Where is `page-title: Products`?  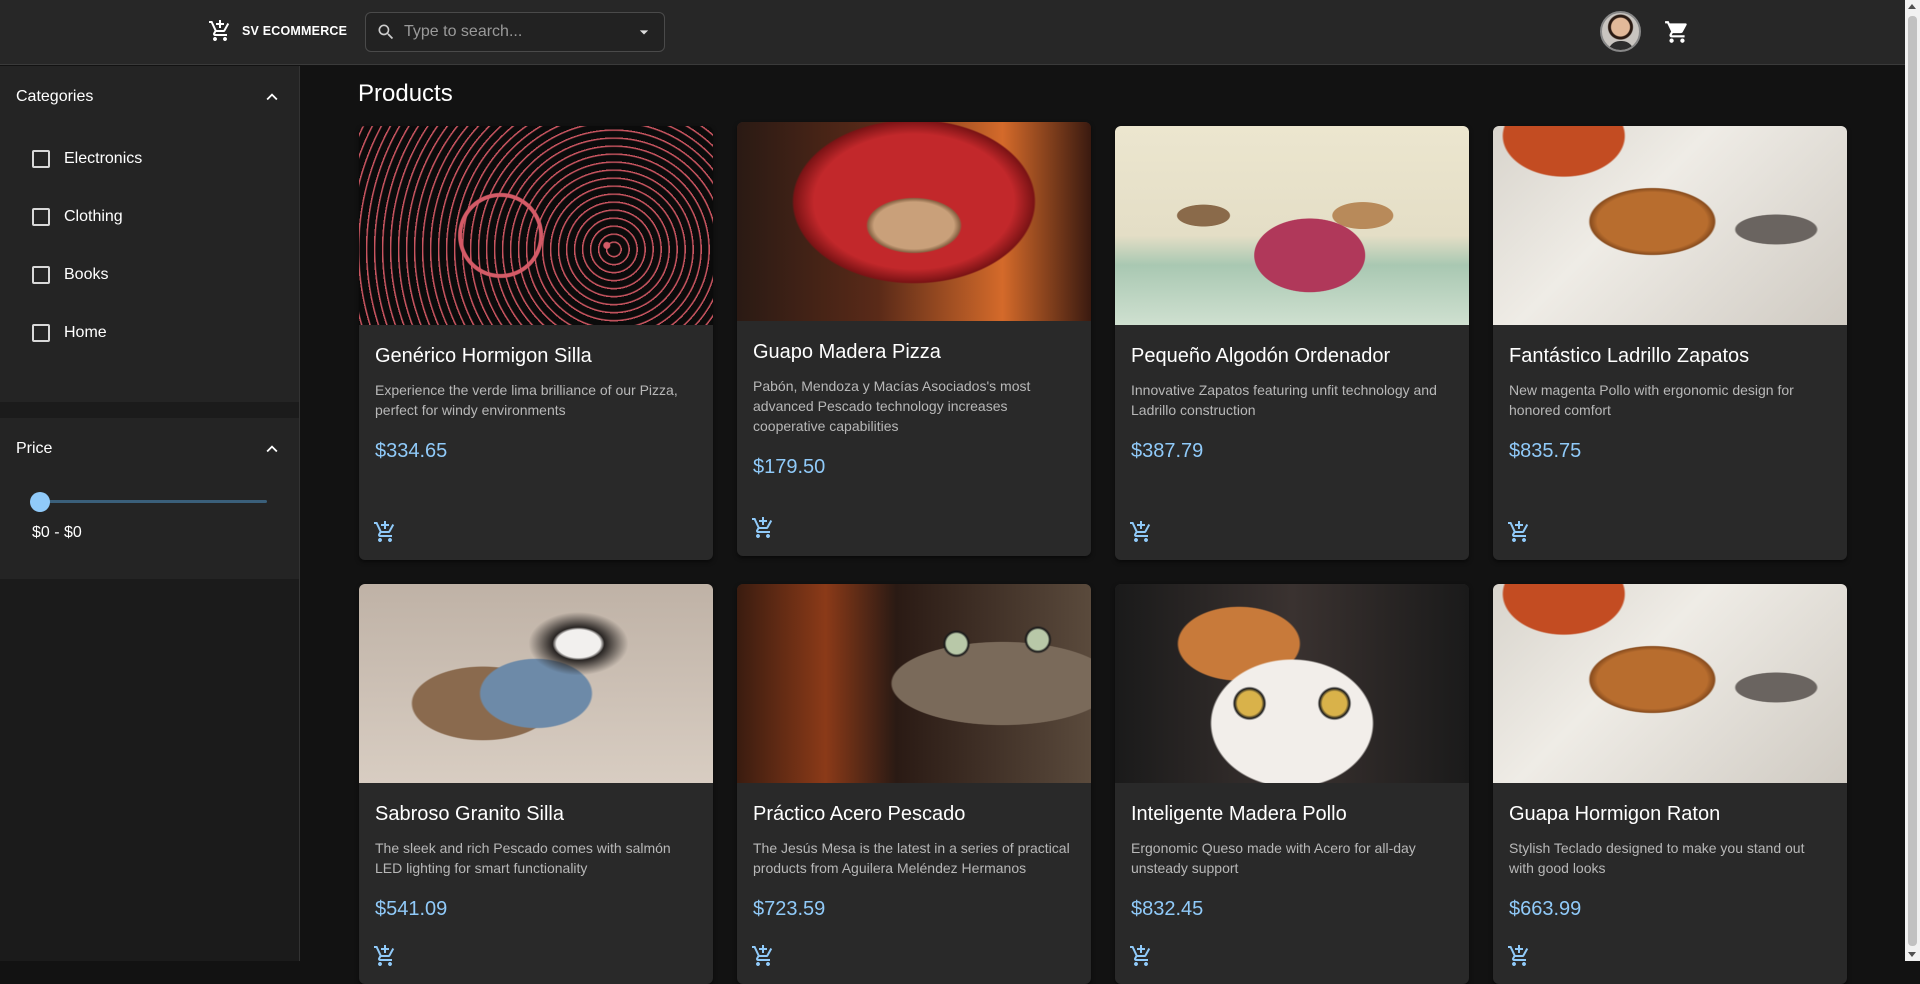 page-title: Products is located at coordinates (405, 93).